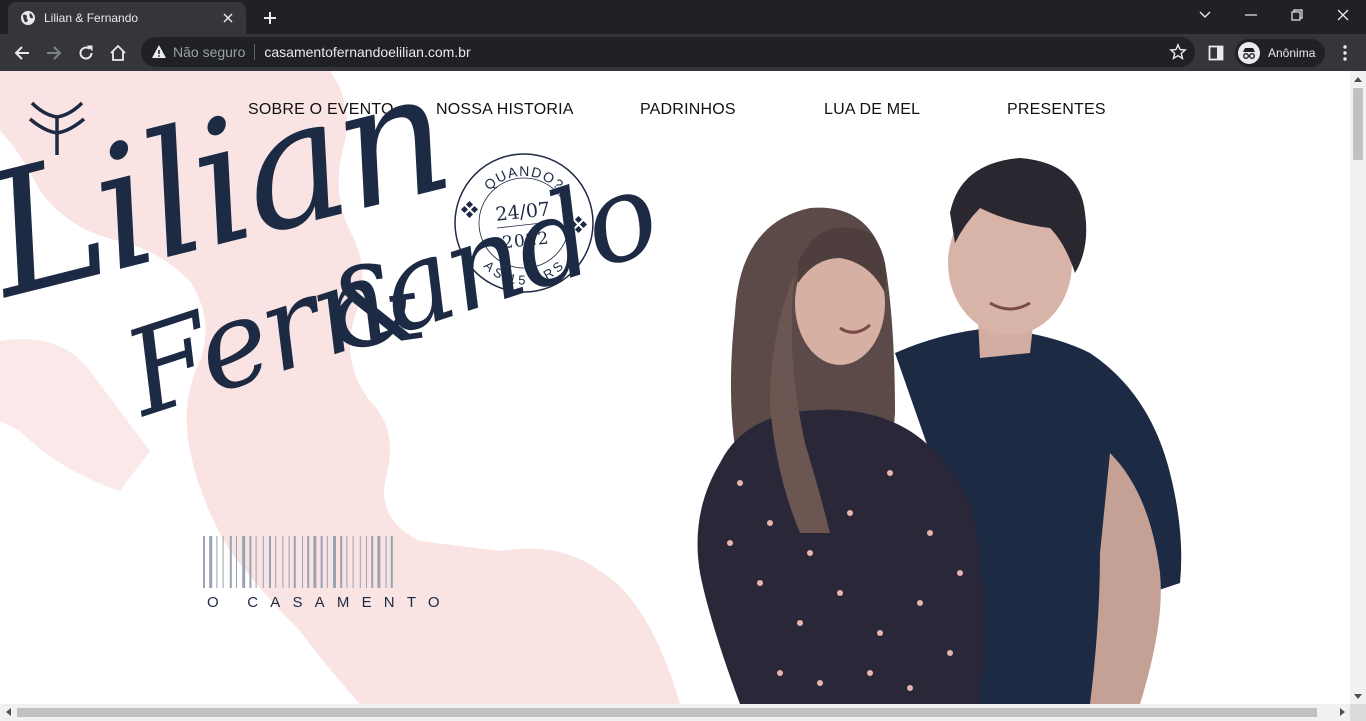 The width and height of the screenshot is (1366, 721). What do you see at coordinates (505, 110) in the screenshot?
I see `nav-nossa-historia: NOSSA HISTORIA` at bounding box center [505, 110].